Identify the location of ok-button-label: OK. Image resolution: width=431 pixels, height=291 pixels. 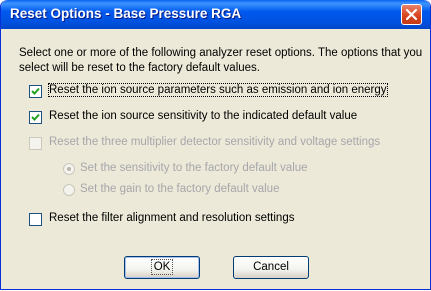
(162, 267).